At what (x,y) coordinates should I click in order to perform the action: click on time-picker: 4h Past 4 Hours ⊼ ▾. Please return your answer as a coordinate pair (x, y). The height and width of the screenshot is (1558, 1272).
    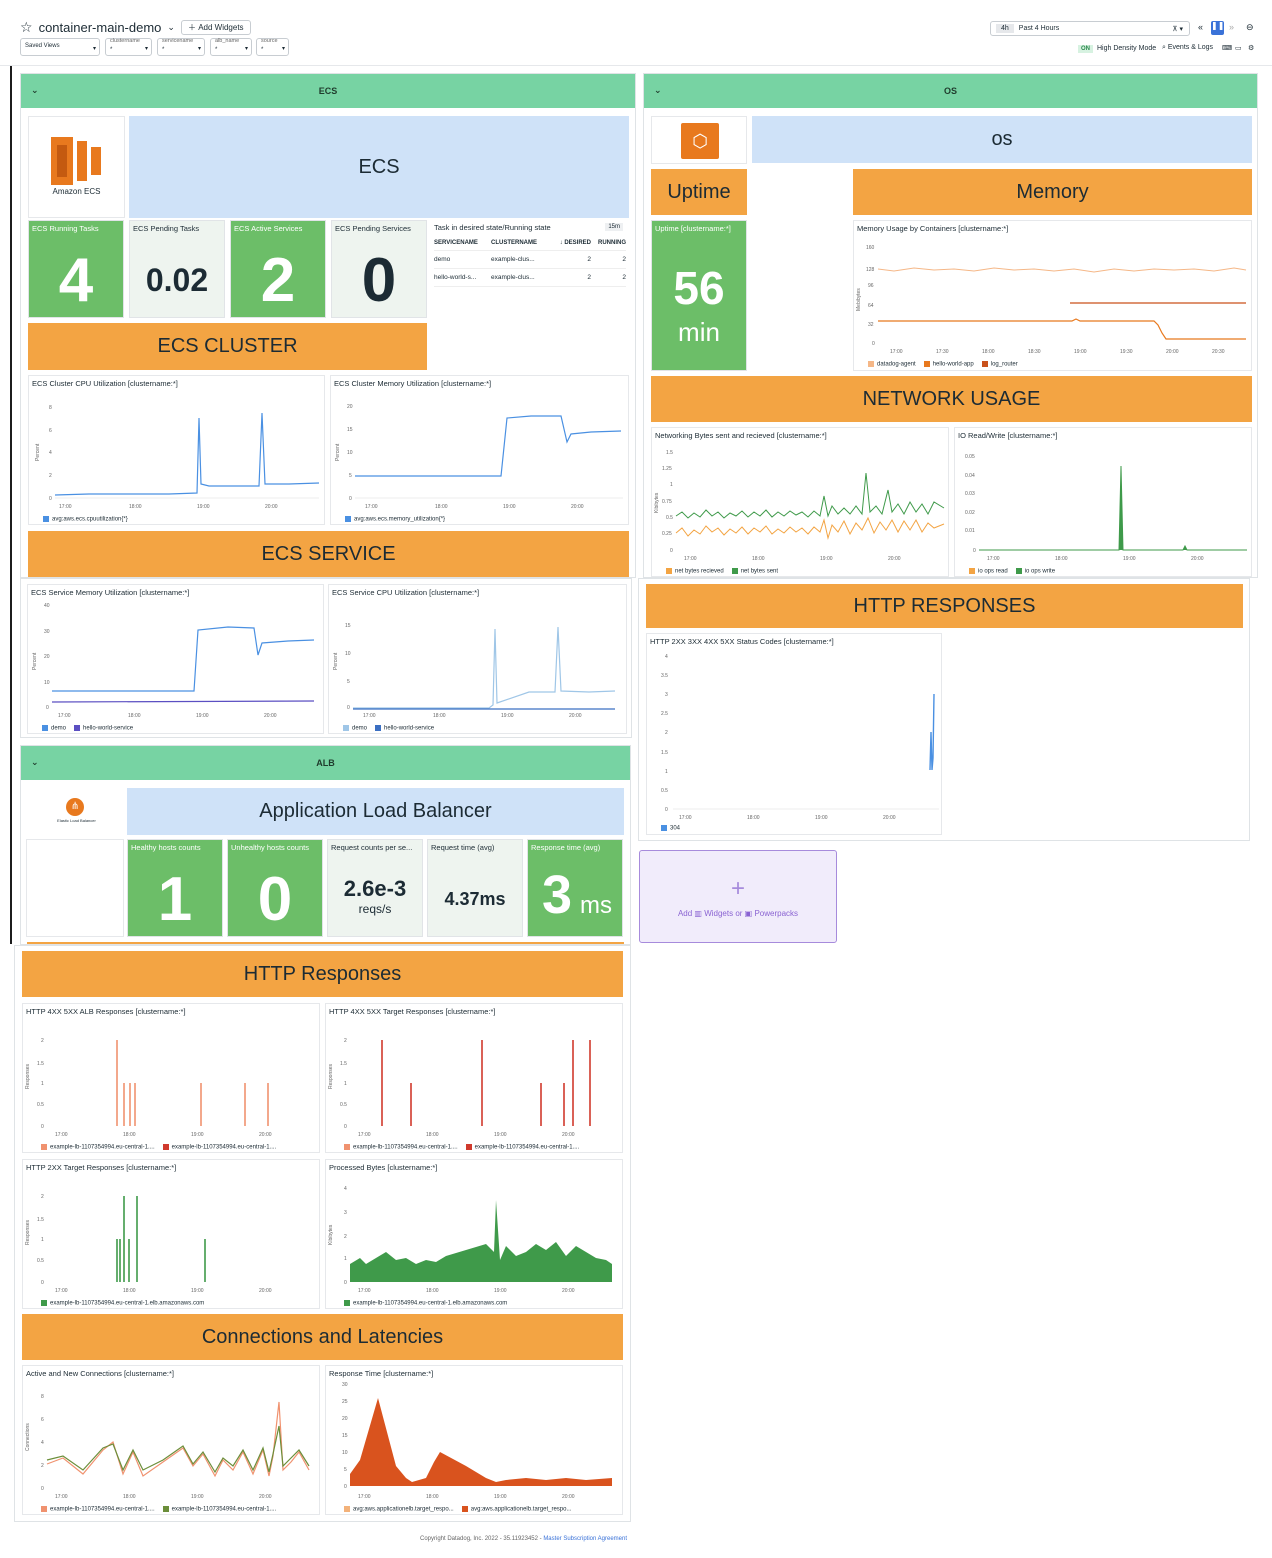
    Looking at the image, I should click on (1090, 28).